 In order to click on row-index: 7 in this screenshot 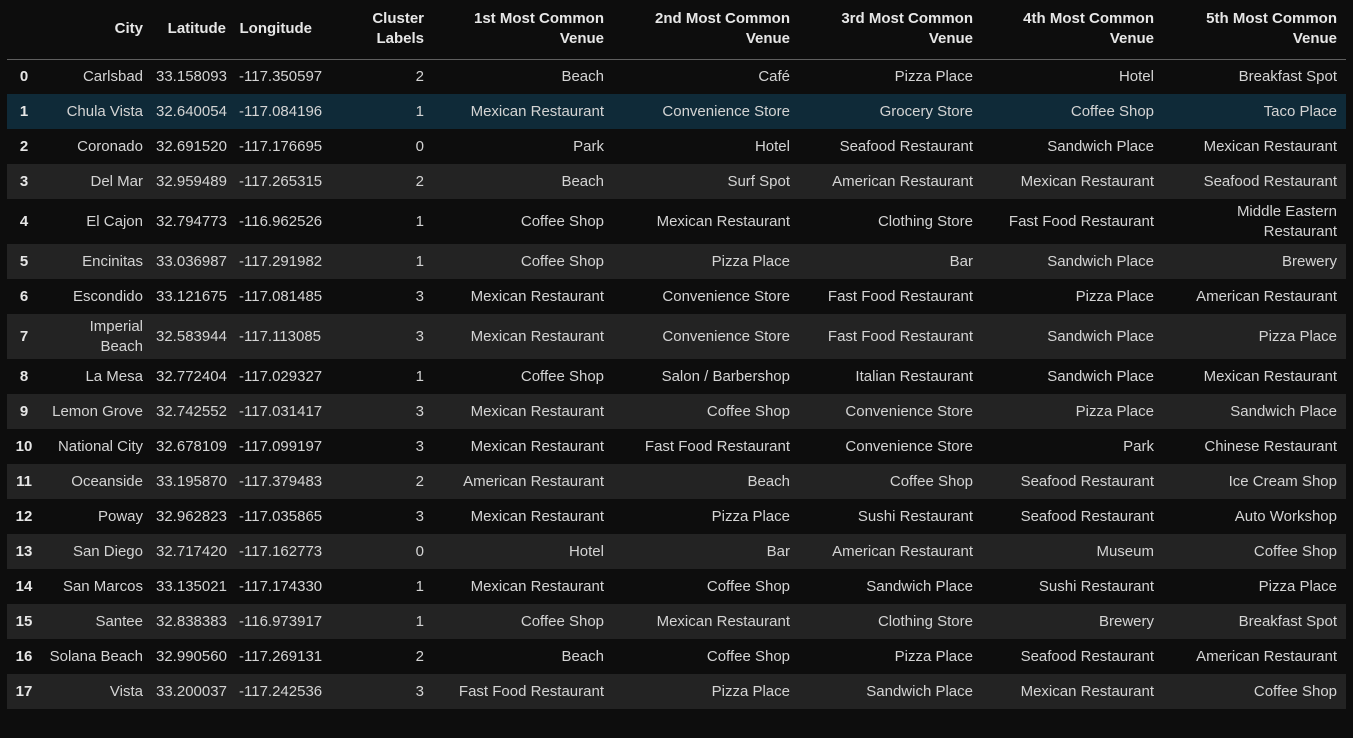, I will do `click(24, 336)`.